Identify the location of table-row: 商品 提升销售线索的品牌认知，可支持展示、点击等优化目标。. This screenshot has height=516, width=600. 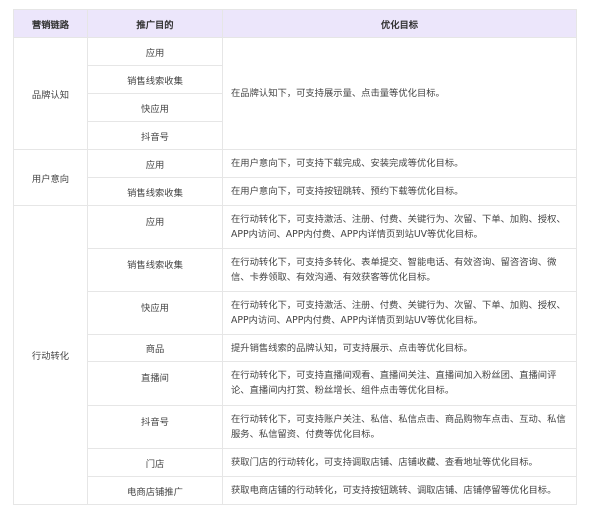
(295, 348).